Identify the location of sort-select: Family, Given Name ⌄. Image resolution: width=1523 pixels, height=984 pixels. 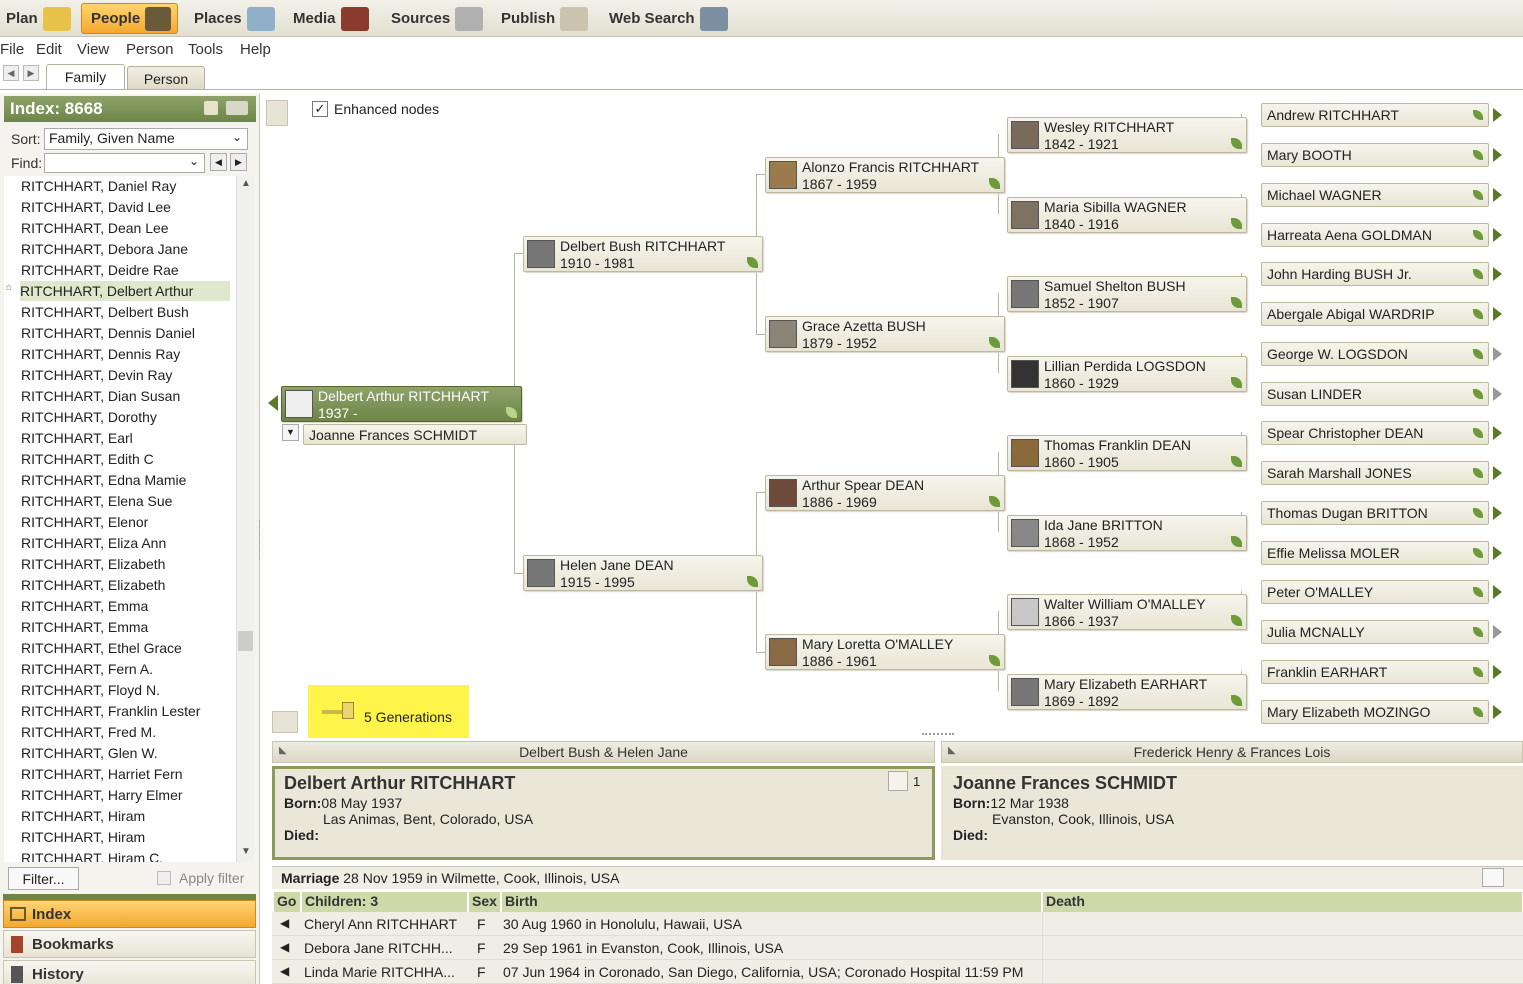
(146, 139).